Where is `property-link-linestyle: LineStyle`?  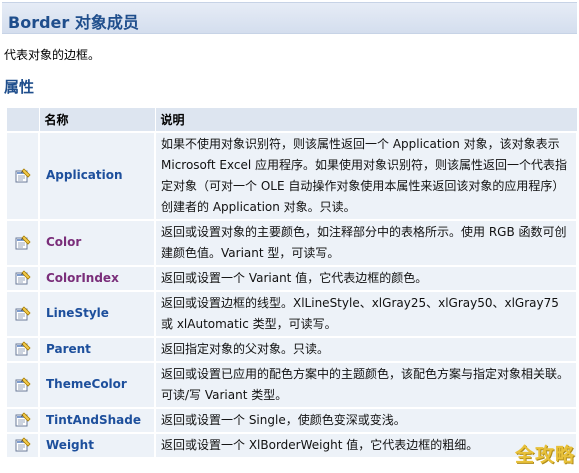
property-link-linestyle: LineStyle is located at coordinates (77, 313).